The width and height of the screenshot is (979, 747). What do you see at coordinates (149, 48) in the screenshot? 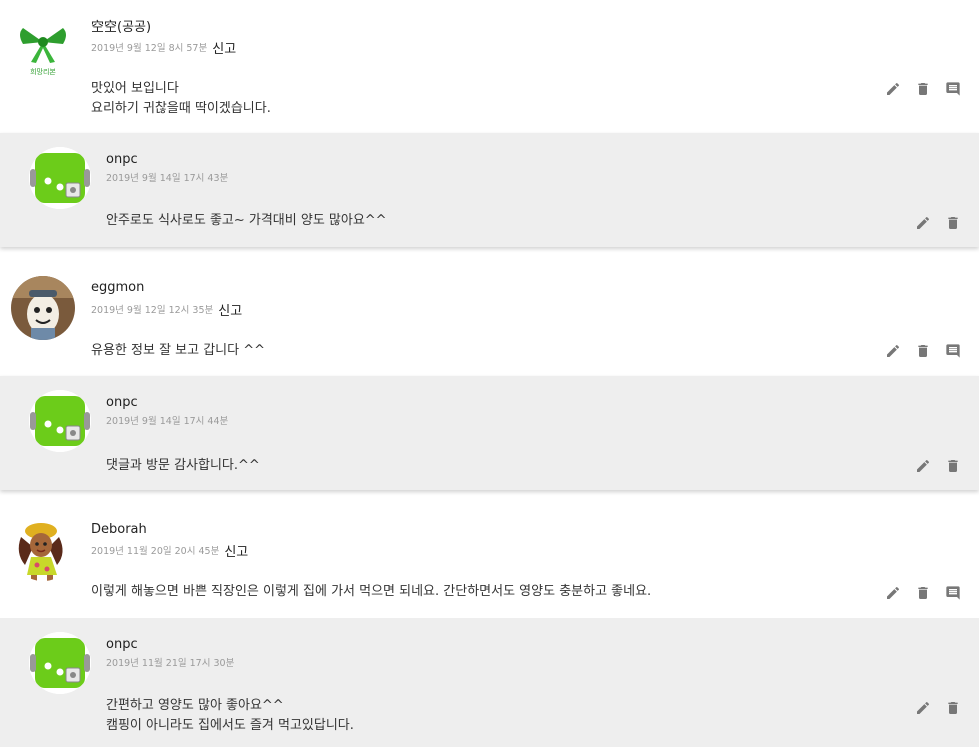
I see `comment-timestamp: 2019년 9월 12일 8시 57분` at bounding box center [149, 48].